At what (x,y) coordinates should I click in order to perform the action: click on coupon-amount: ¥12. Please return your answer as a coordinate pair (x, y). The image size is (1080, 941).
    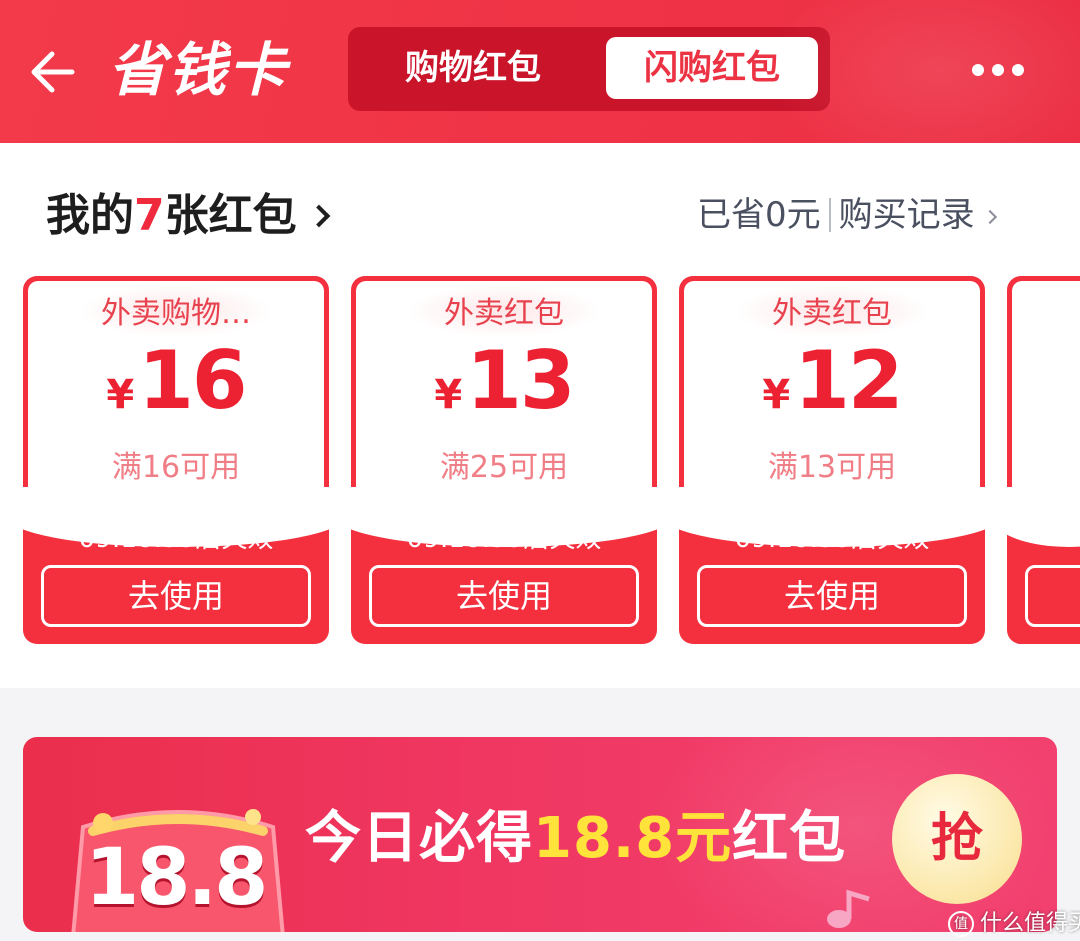
    Looking at the image, I should click on (832, 380).